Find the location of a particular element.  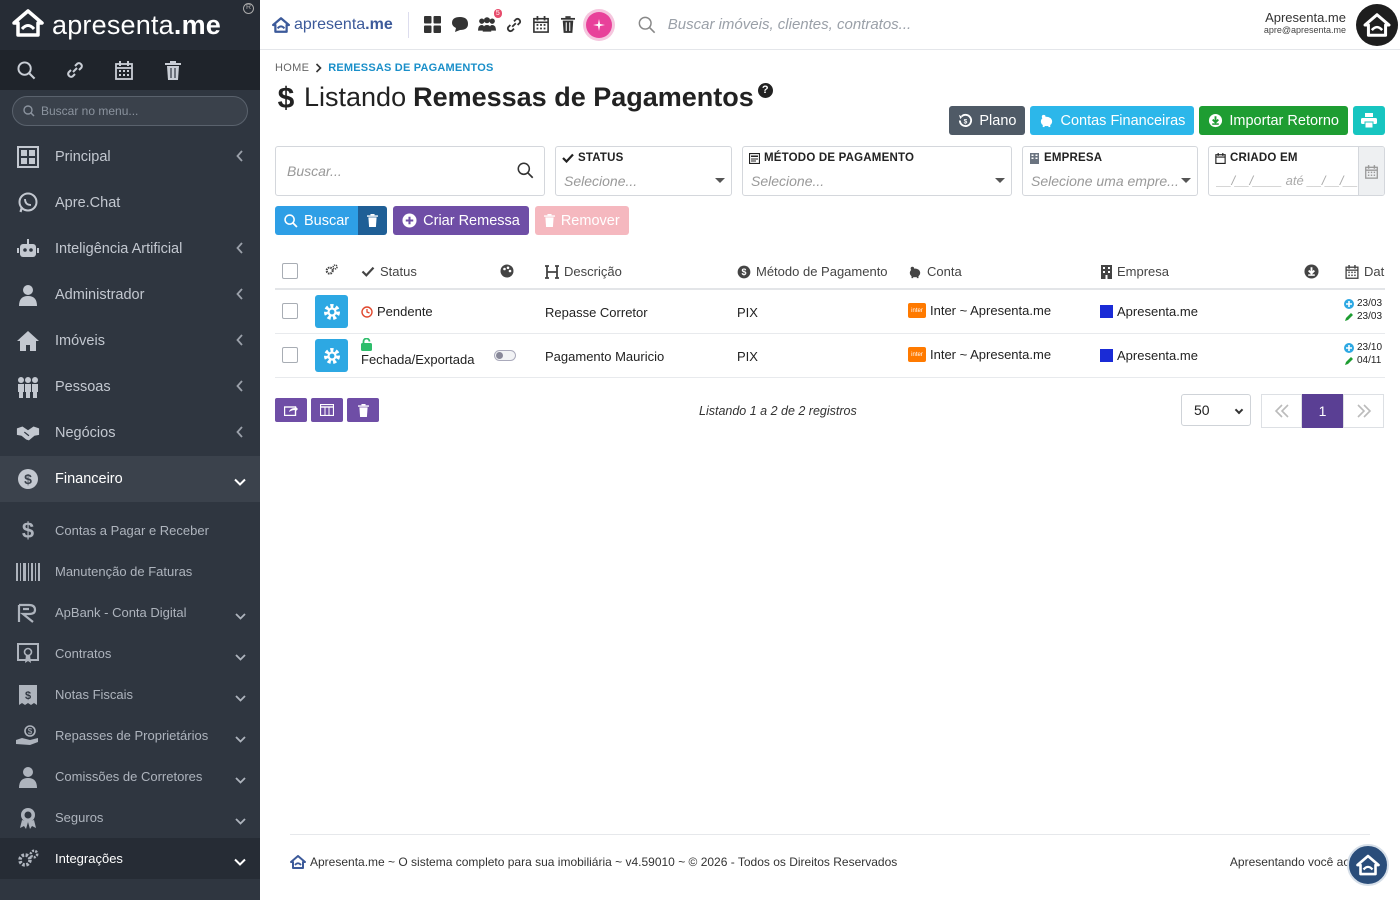

topbar-logo: apresenta.me is located at coordinates (332, 25).